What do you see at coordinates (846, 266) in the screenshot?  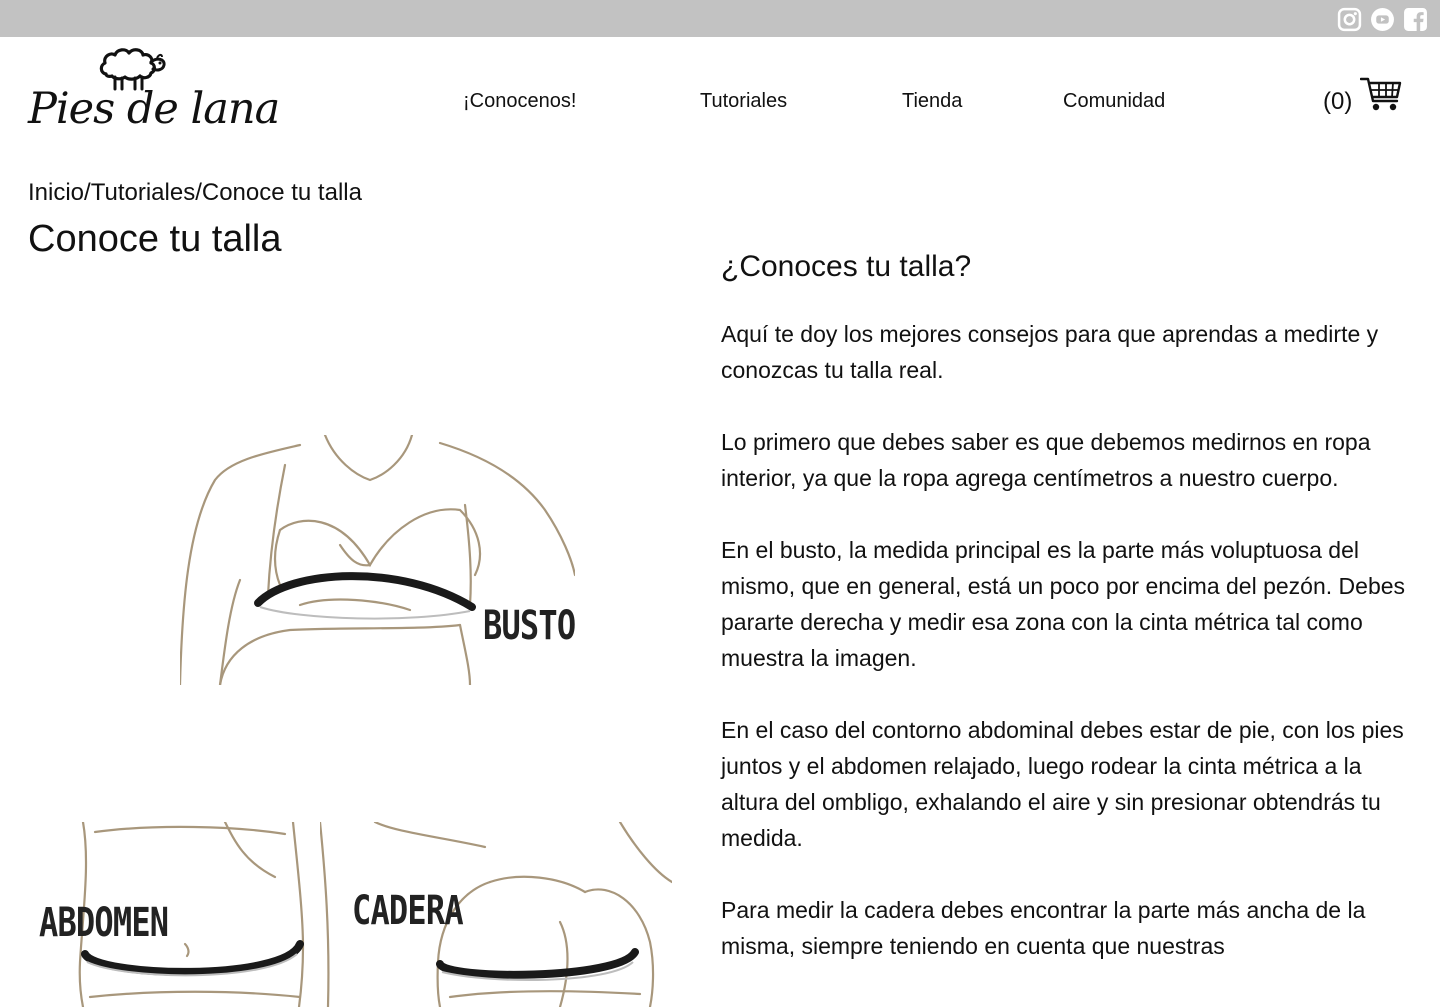 I see `article-heading: ¿Conoces tu talla?` at bounding box center [846, 266].